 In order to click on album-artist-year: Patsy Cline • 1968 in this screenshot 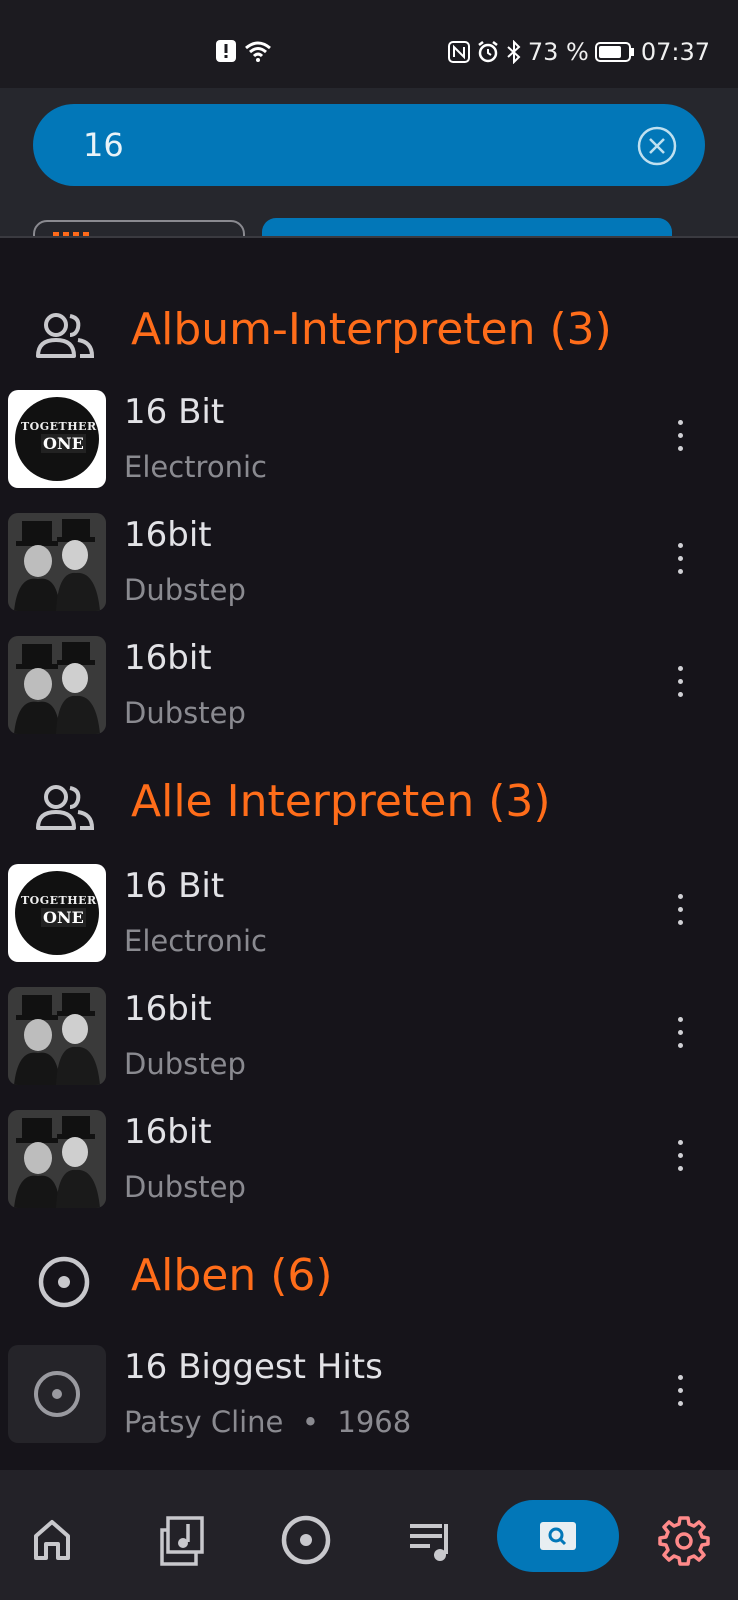, I will do `click(268, 1422)`.